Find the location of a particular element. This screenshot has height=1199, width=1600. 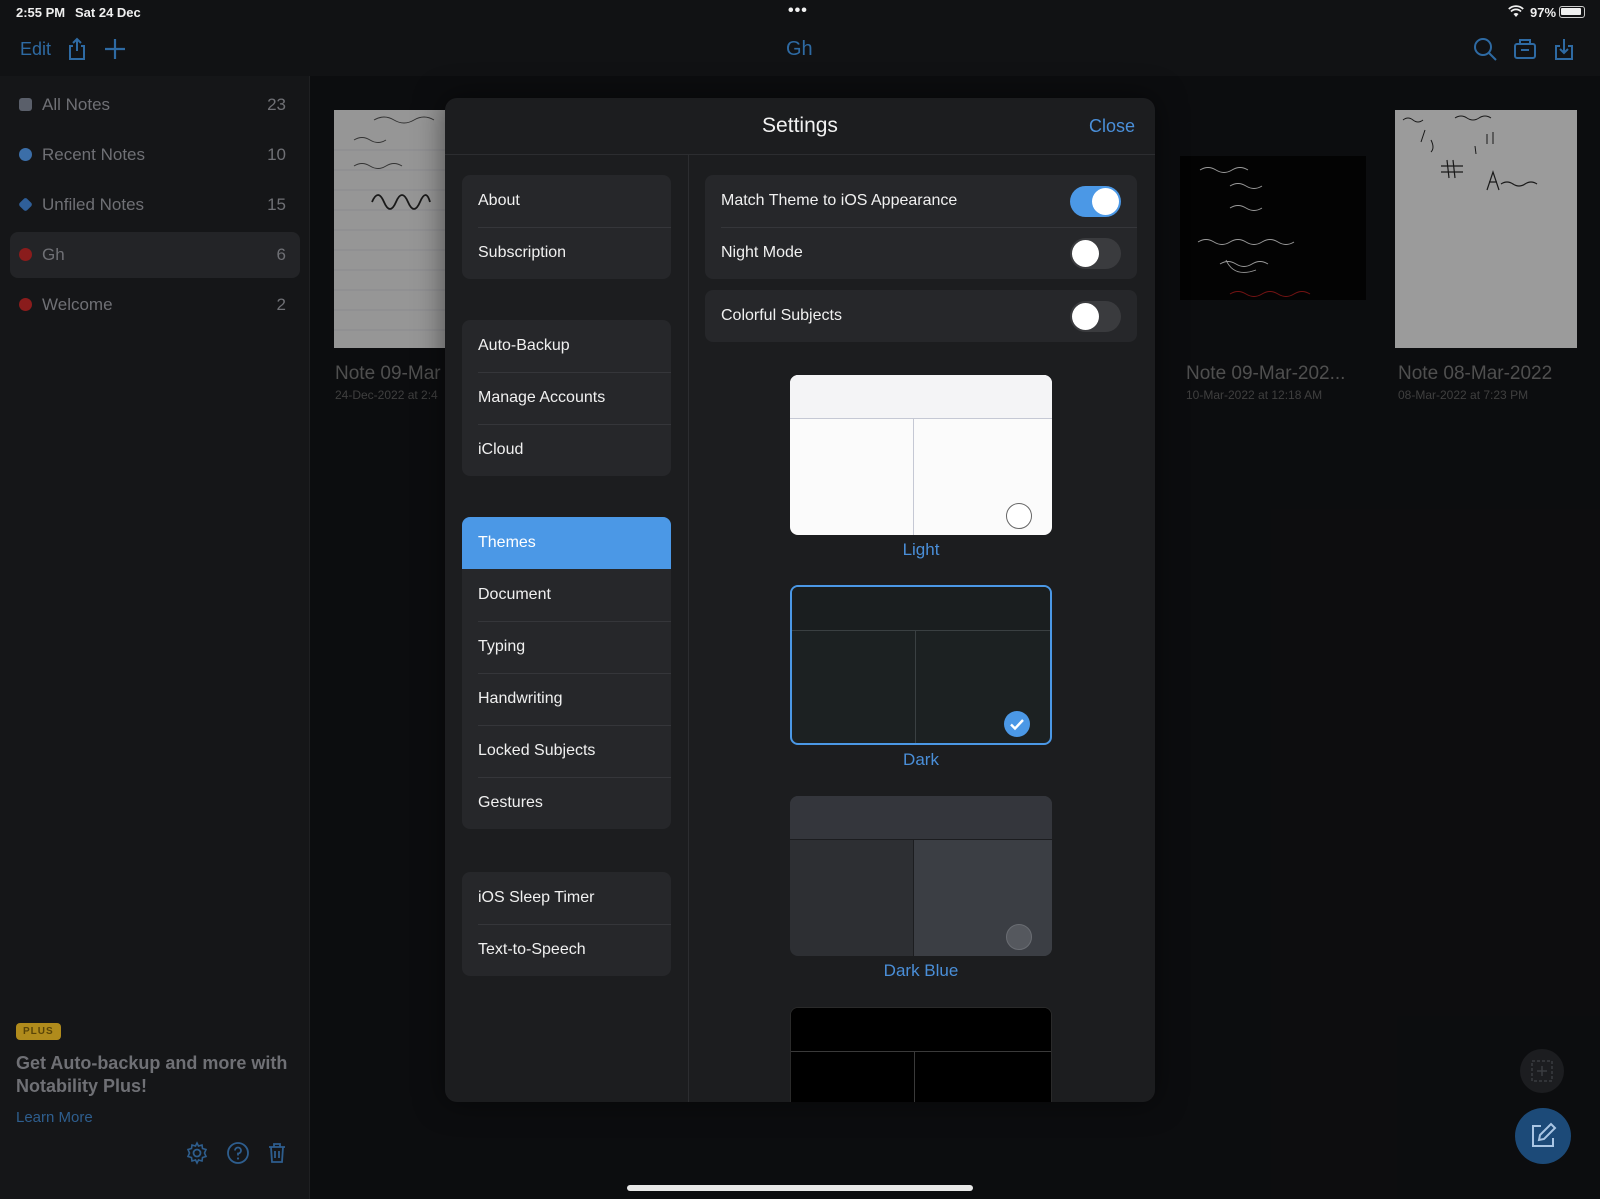

sidebar-item-label: Gh is located at coordinates (53, 254).